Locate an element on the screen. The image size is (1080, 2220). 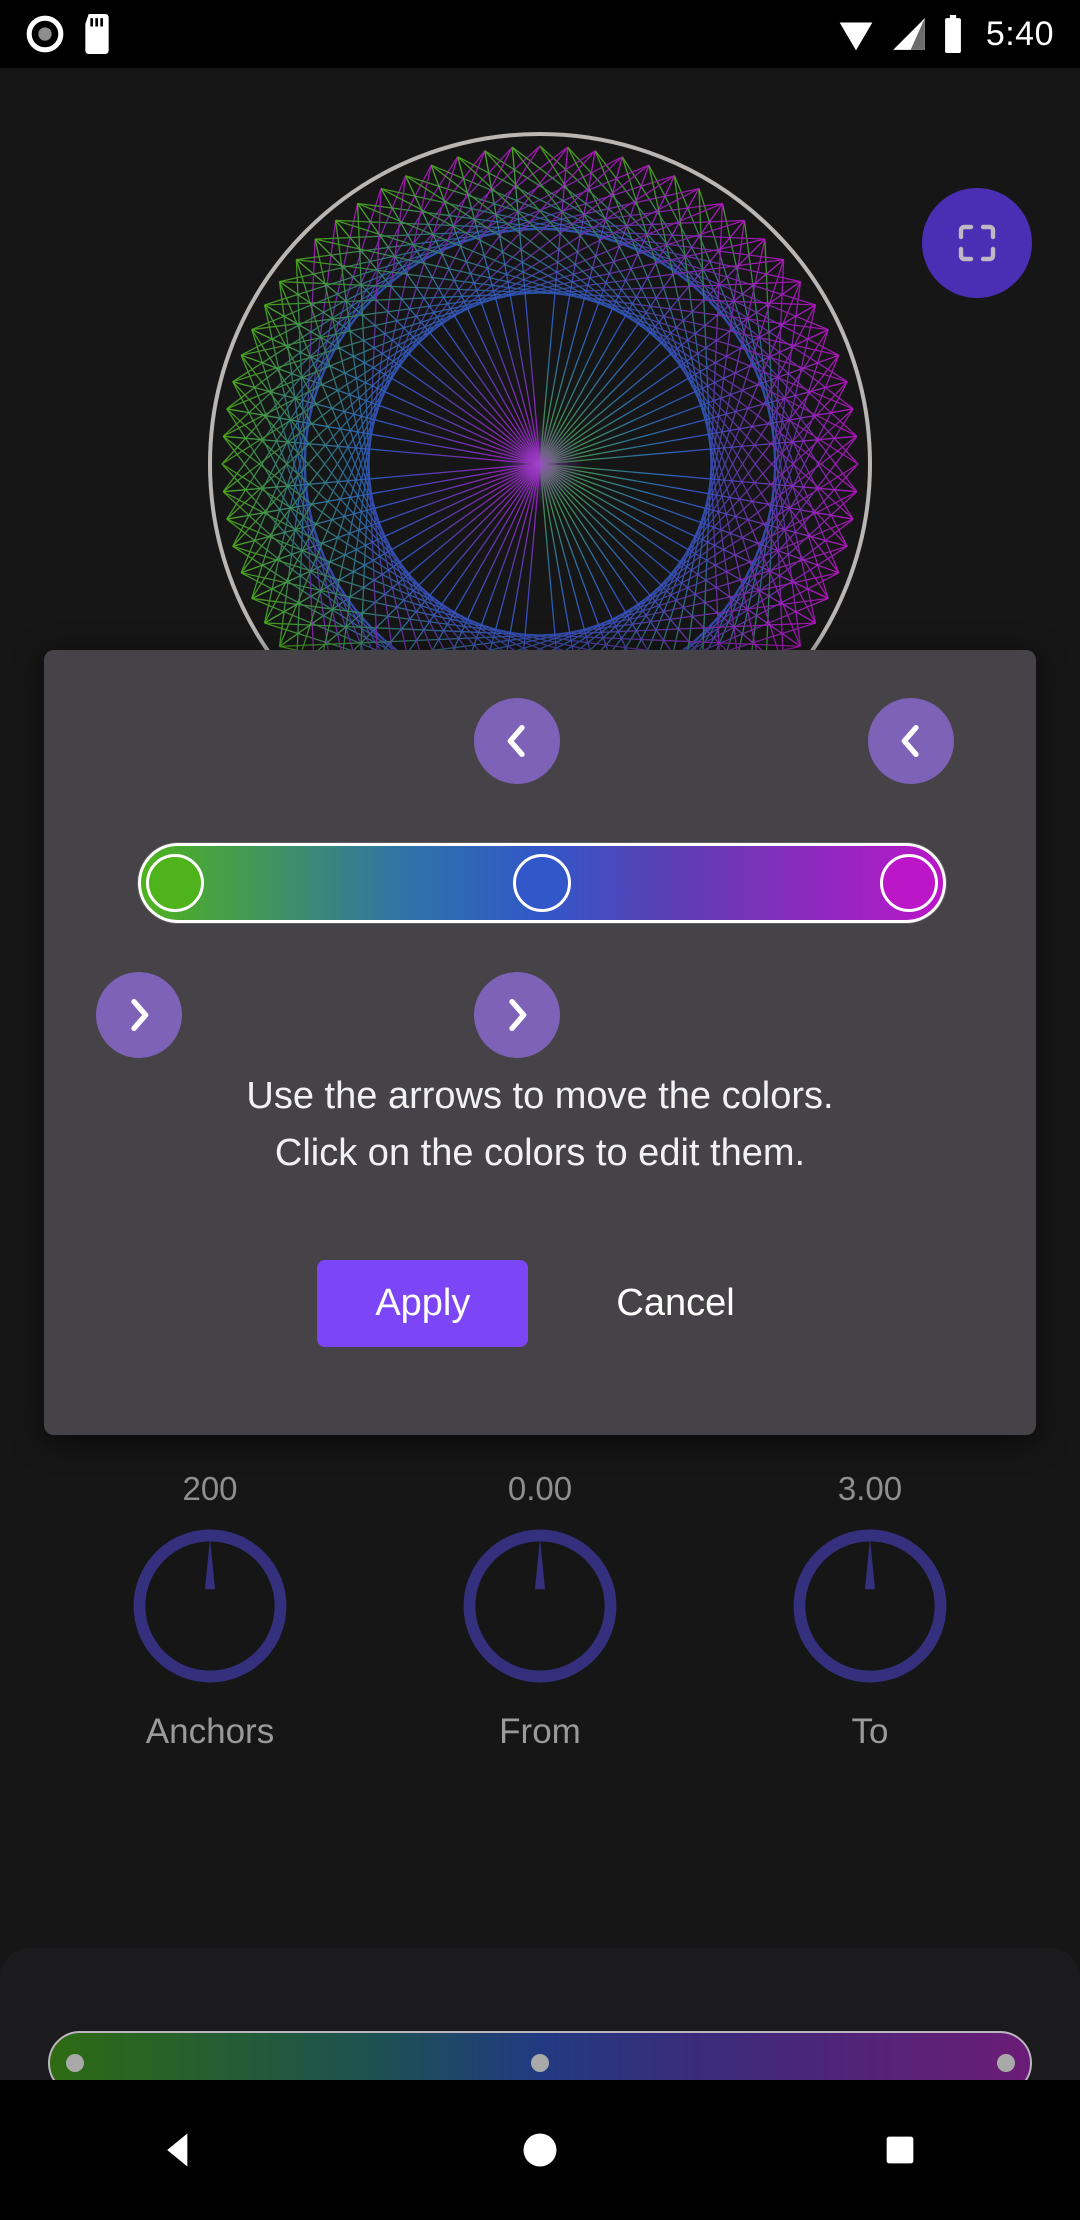
home-circle-icon is located at coordinates (540, 2150).